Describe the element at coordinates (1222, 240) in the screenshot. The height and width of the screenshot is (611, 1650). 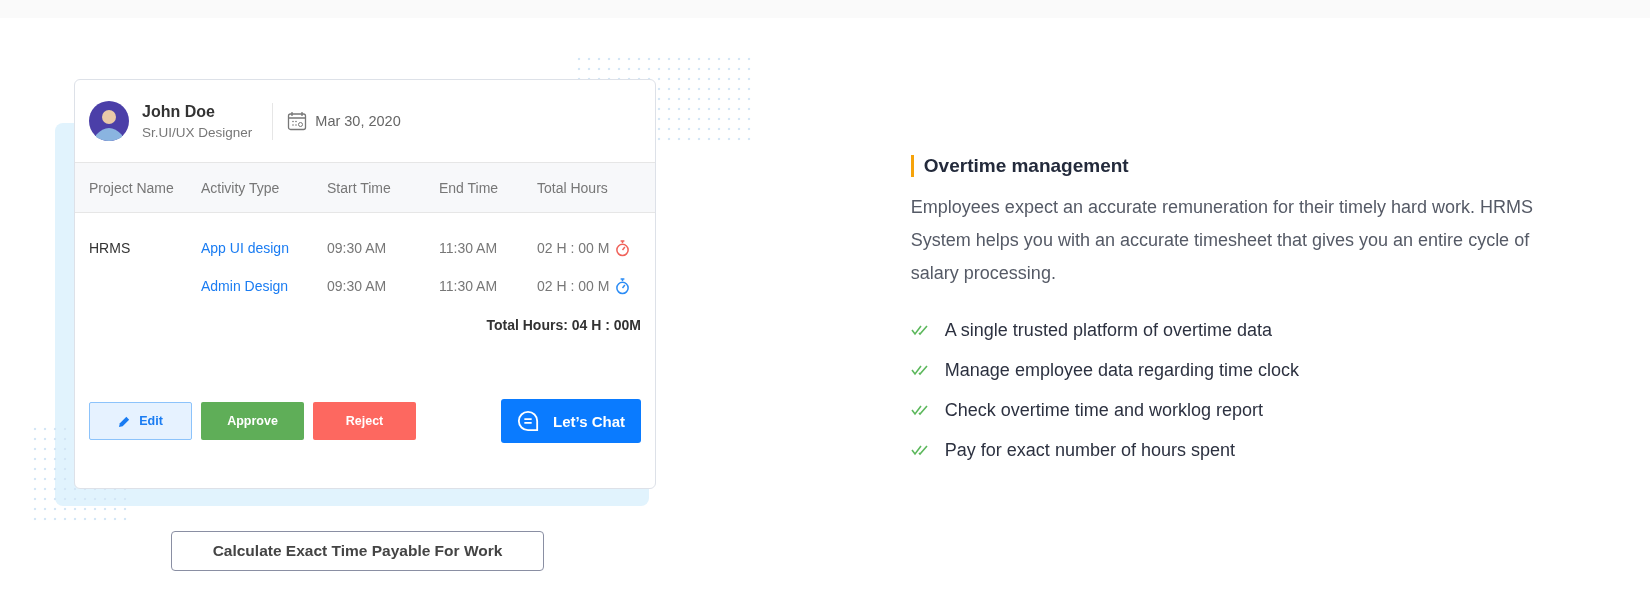
I see `description-text: Employees expect an accurate remuneration for their timely hard work. HRMS System helps you with an accurate timesheet that gives you an entire cycle of salary processing.` at that location.